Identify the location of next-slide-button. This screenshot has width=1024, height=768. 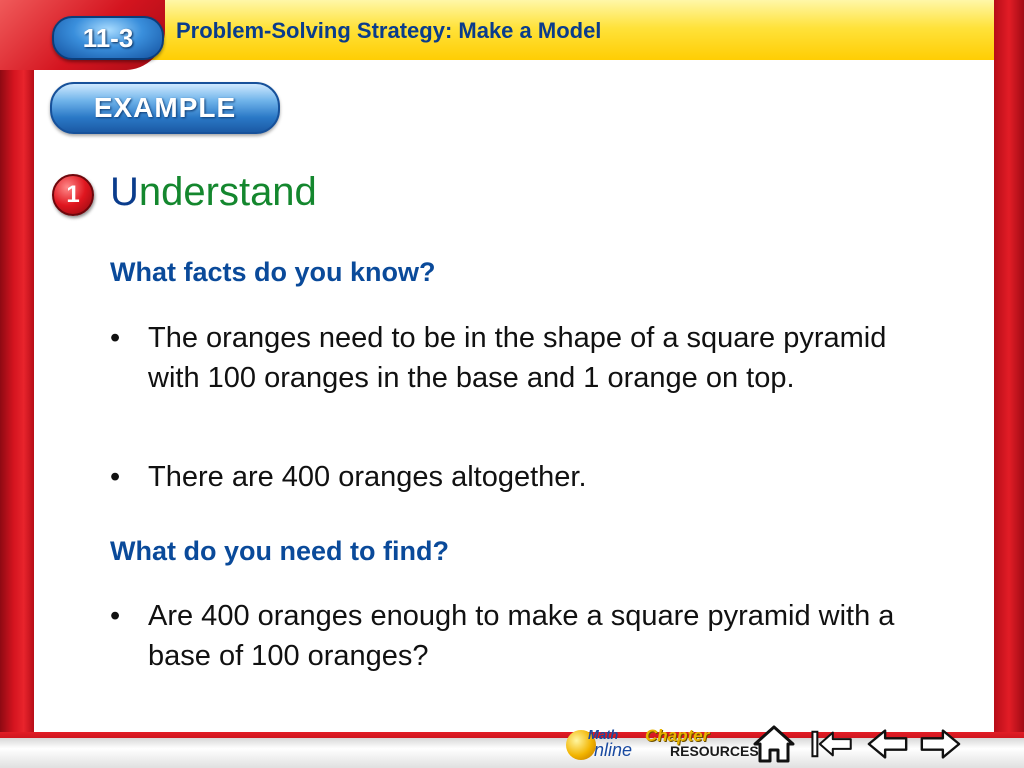
(940, 744).